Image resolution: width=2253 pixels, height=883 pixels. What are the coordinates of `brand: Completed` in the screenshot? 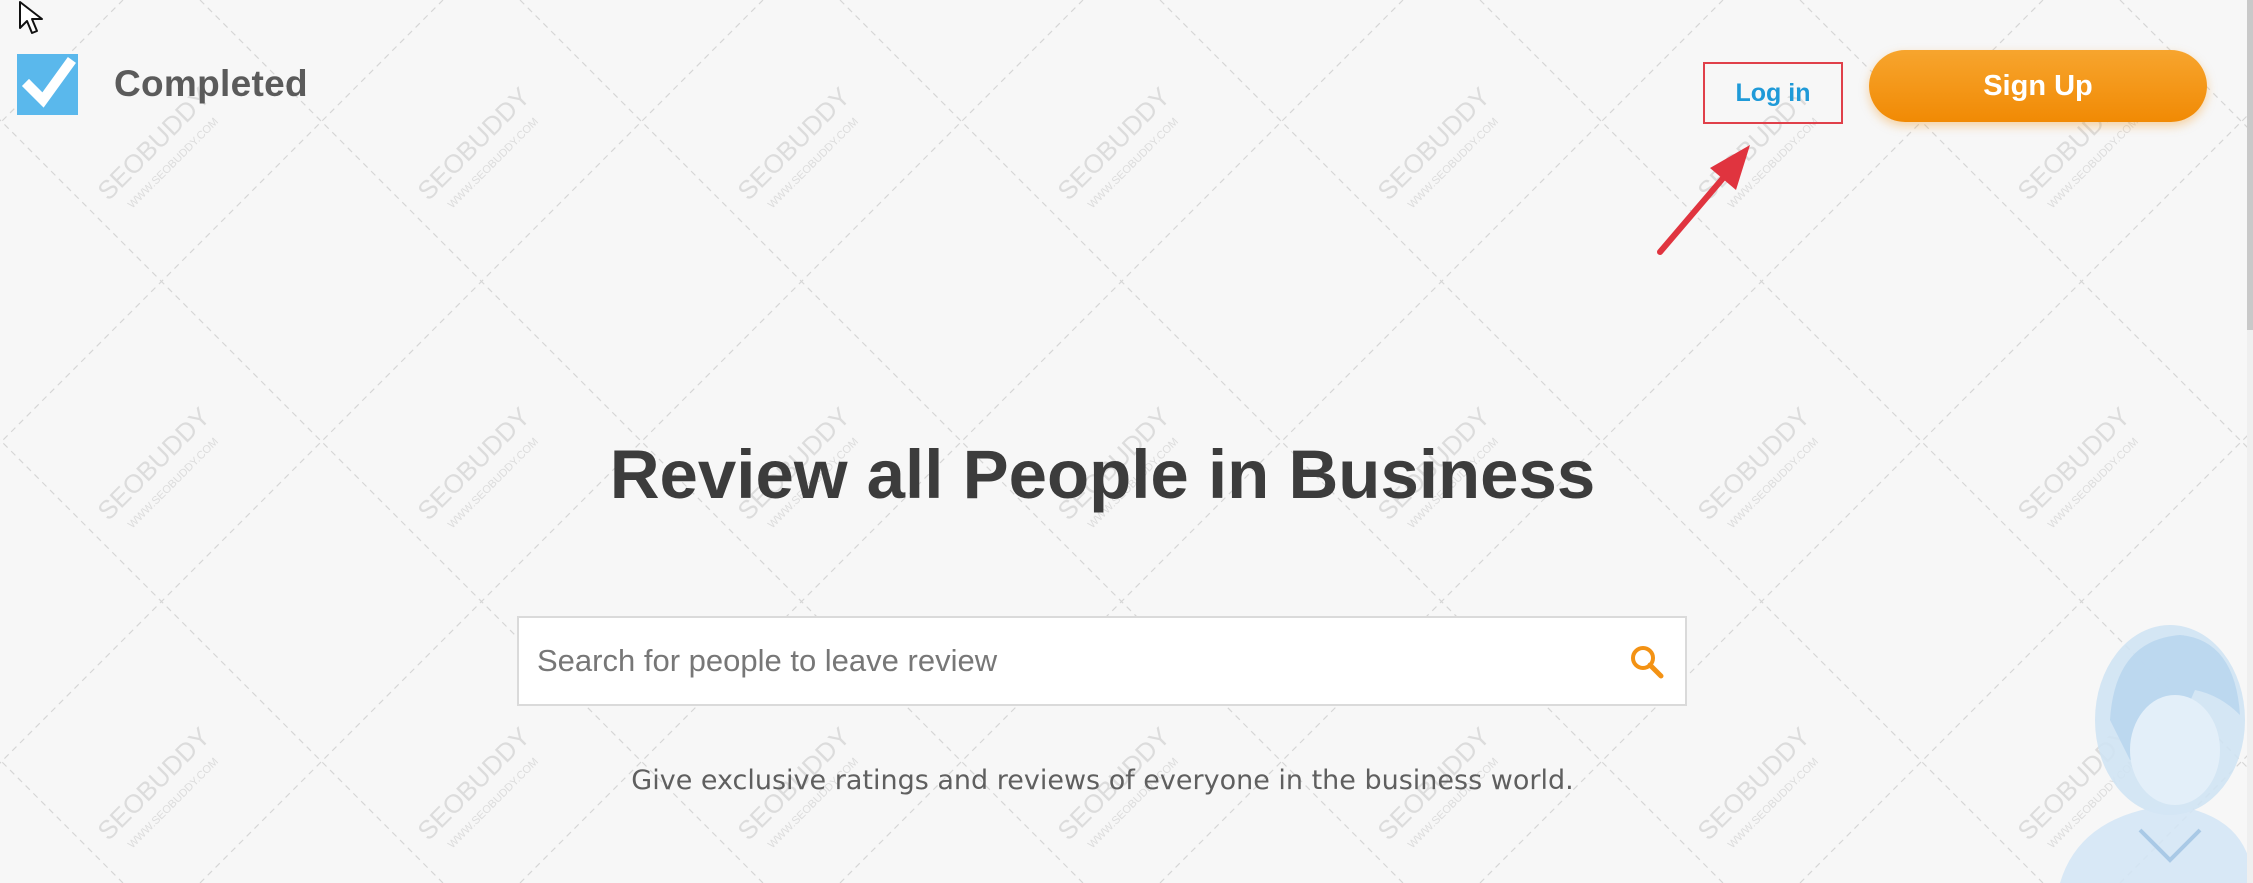 It's located at (162, 84).